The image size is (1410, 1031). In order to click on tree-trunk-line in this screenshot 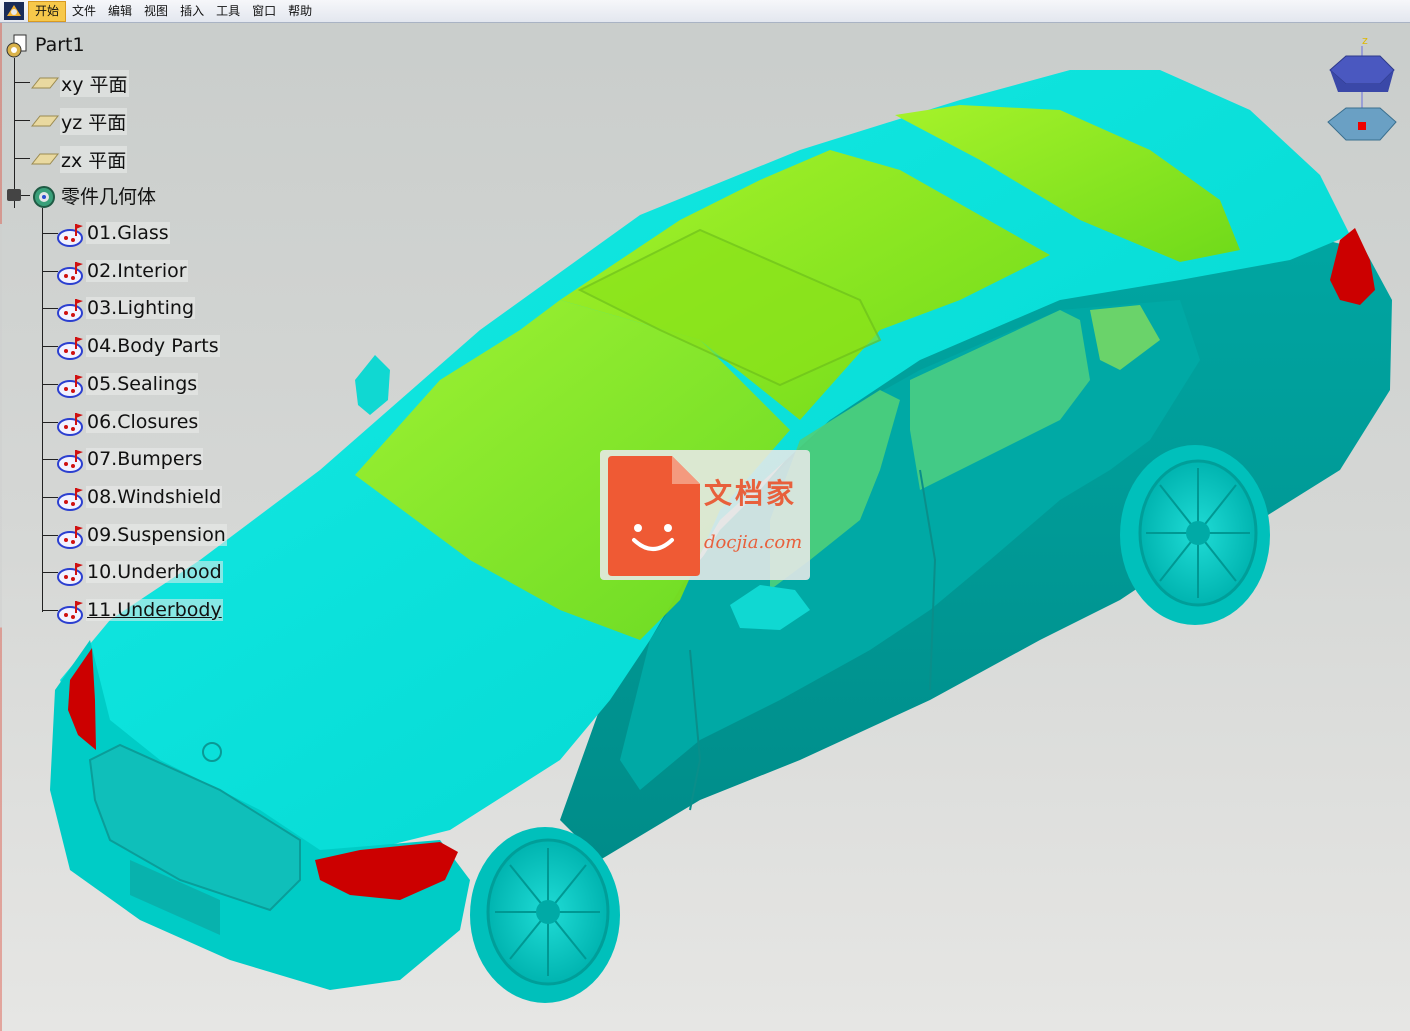, I will do `click(14, 133)`.